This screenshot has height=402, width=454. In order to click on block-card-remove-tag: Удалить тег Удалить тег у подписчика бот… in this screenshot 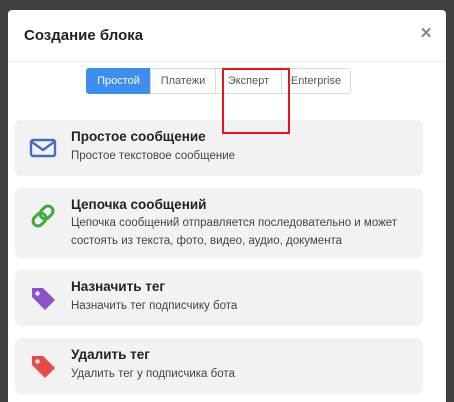, I will do `click(219, 366)`.